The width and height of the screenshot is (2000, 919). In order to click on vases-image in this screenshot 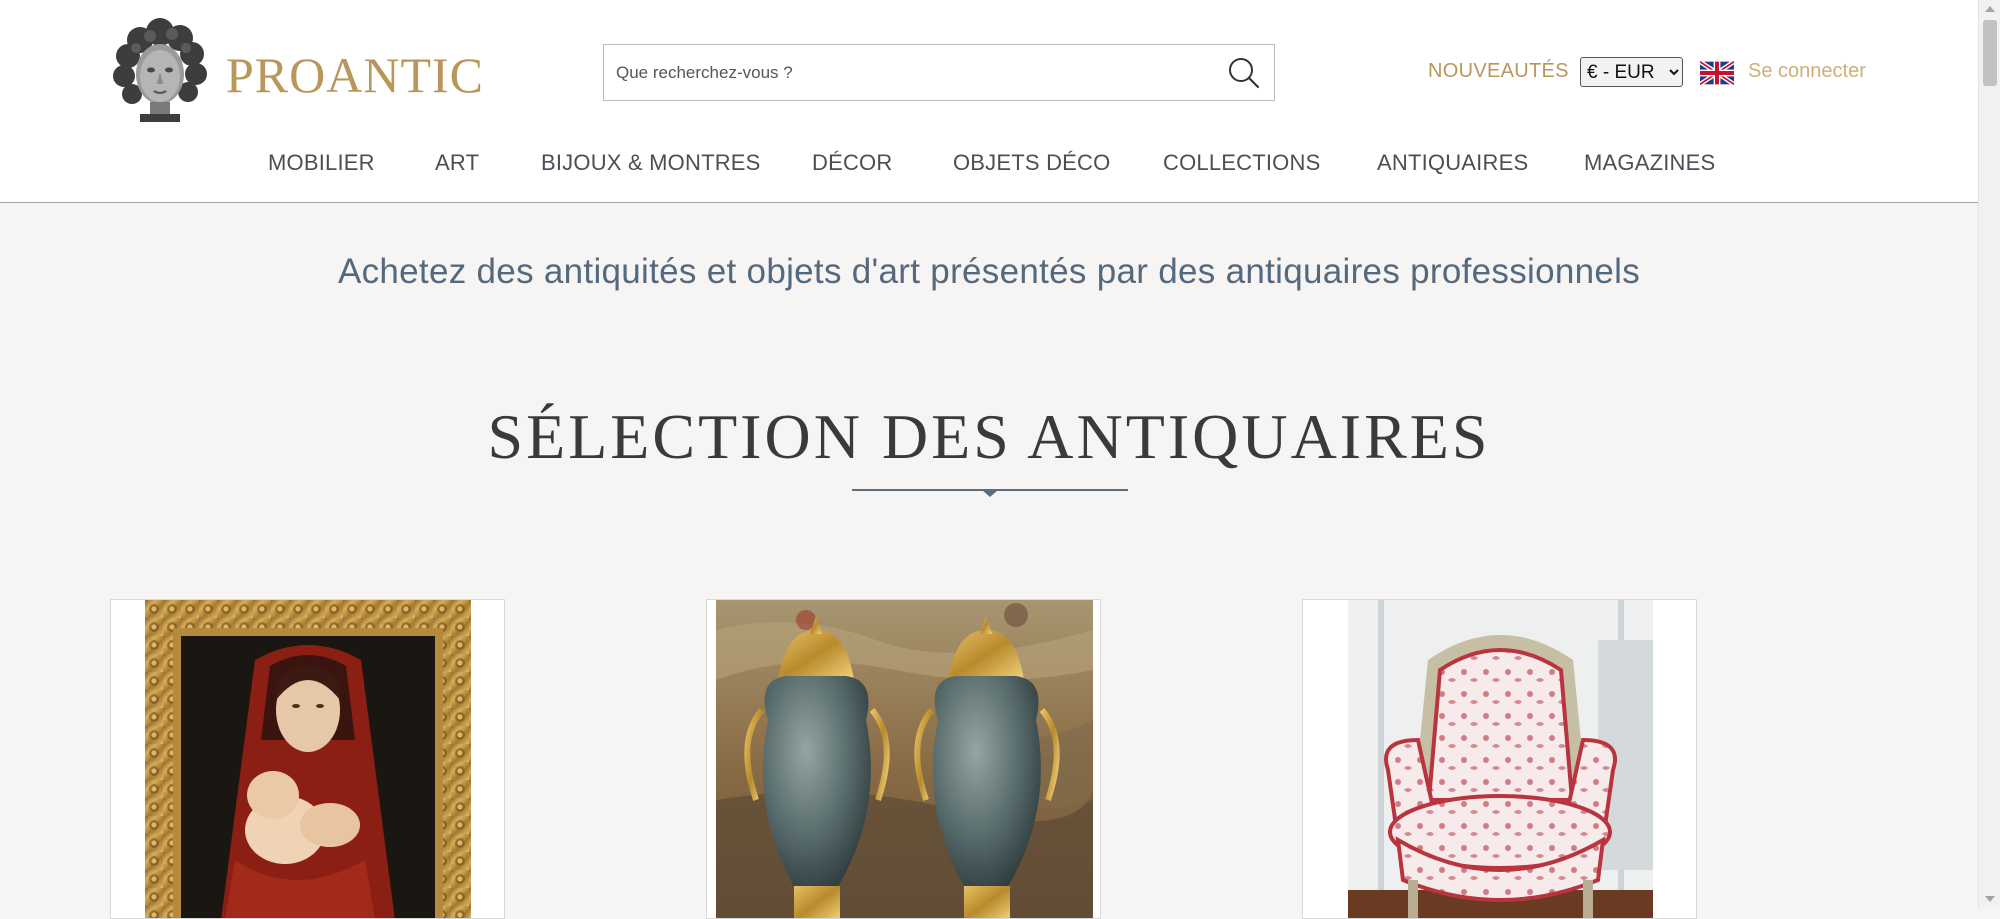, I will do `click(904, 759)`.